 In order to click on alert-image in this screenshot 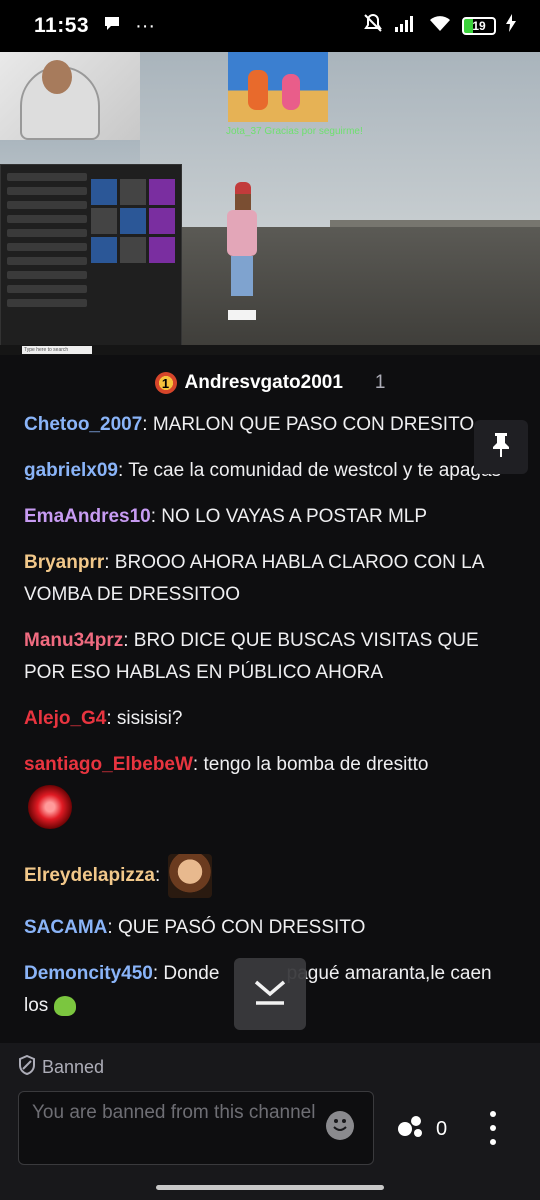, I will do `click(278, 87)`.